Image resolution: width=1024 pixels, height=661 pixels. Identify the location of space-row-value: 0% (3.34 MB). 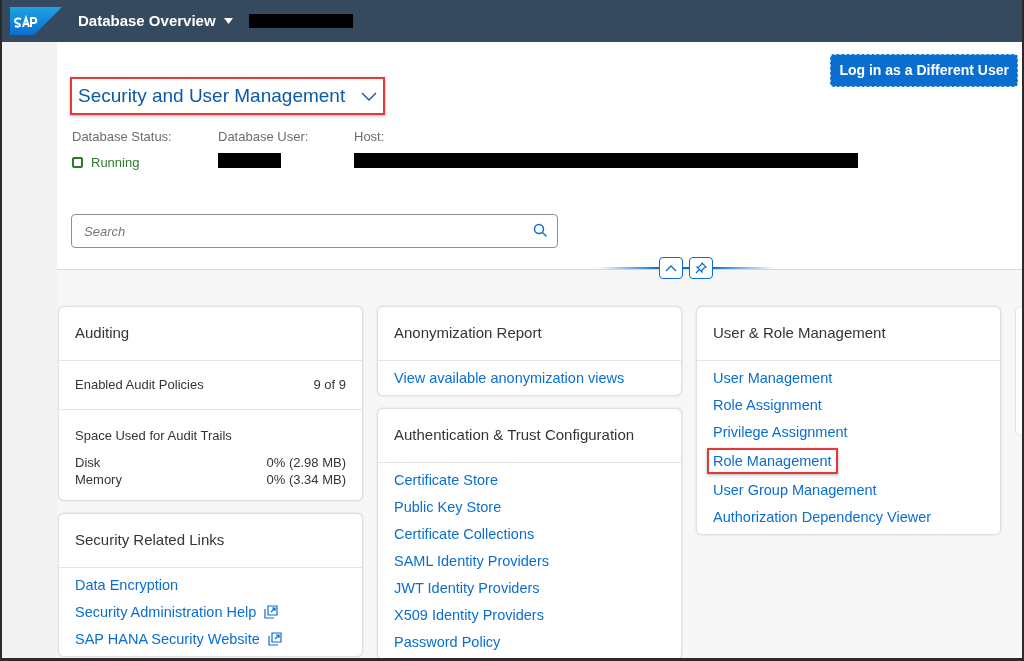
(306, 479).